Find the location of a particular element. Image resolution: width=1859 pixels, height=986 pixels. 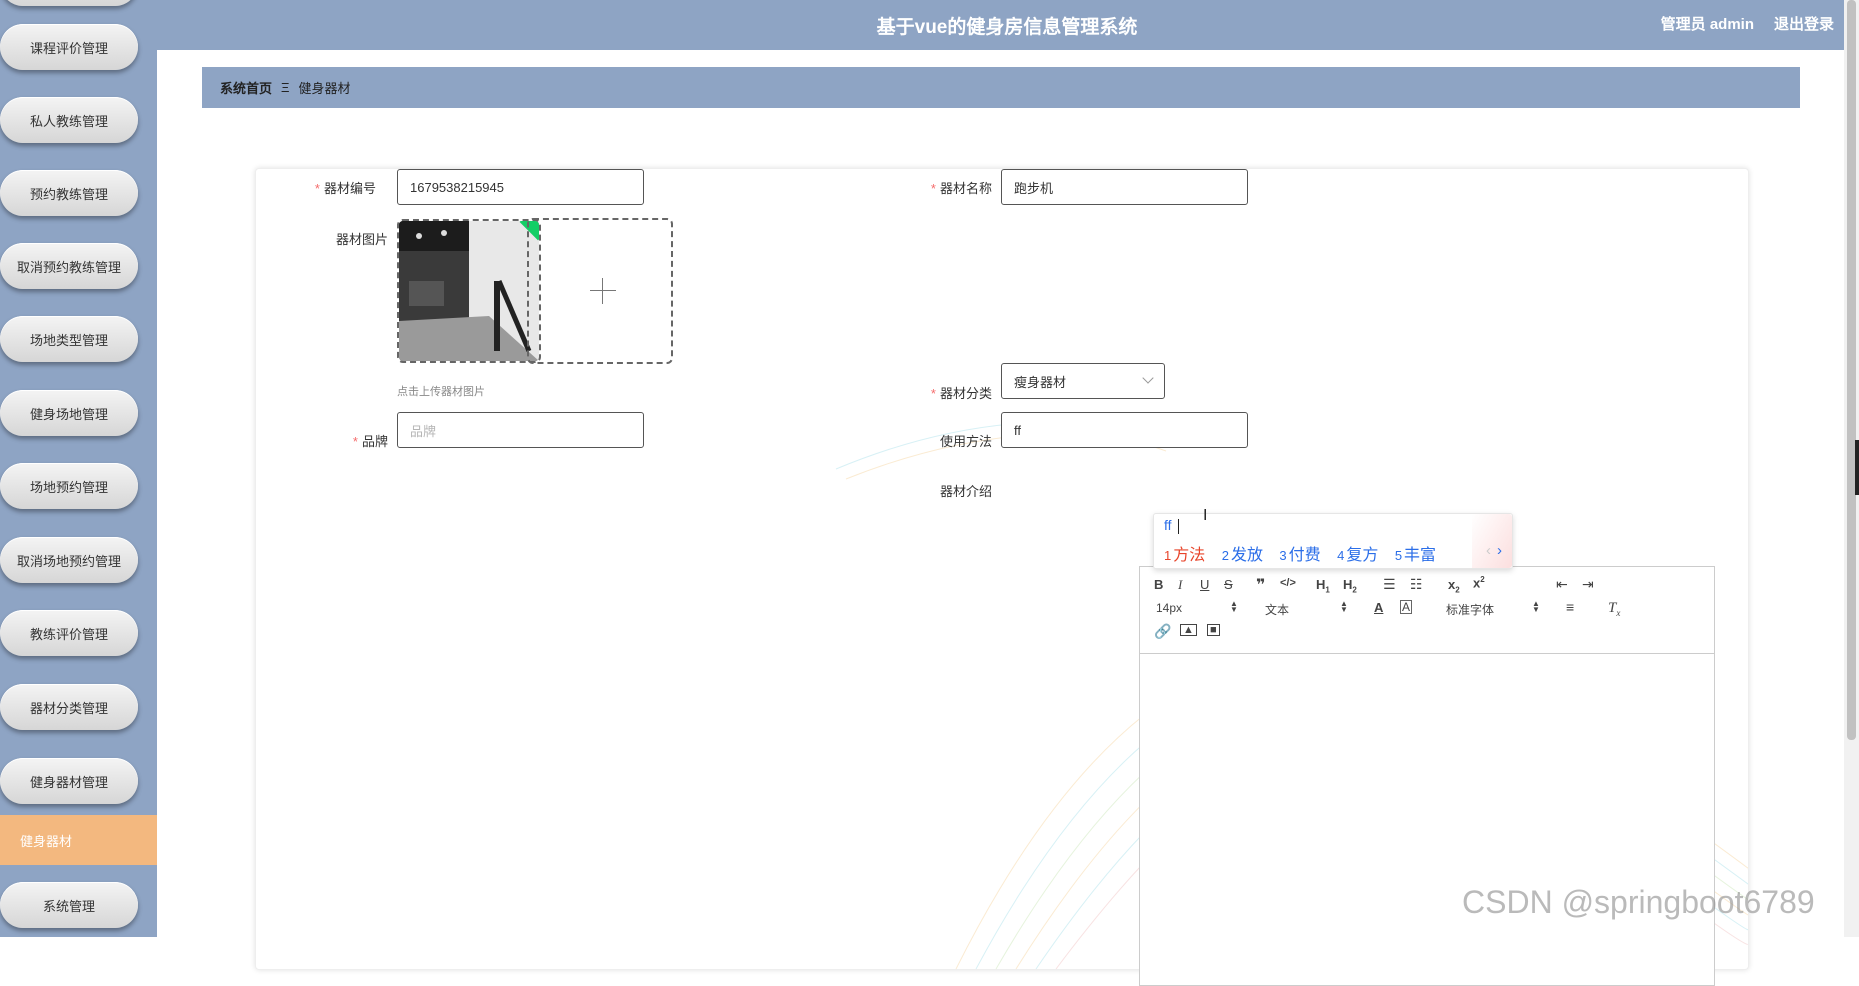

ime-candidate: 1 方法 is located at coordinates (1184, 555).